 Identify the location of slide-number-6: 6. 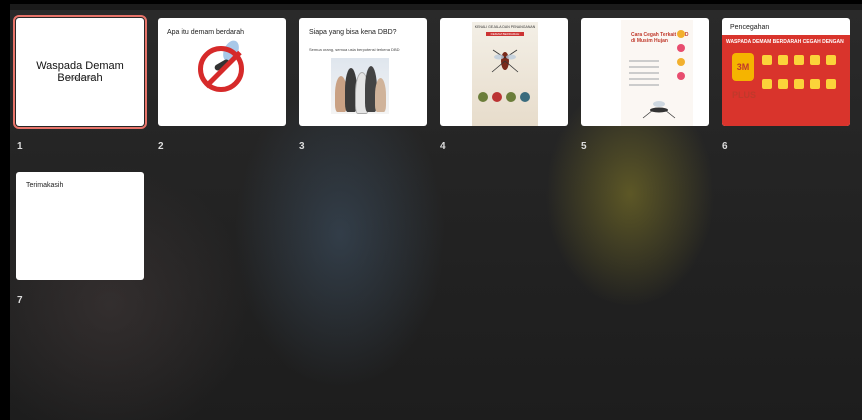
(725, 146).